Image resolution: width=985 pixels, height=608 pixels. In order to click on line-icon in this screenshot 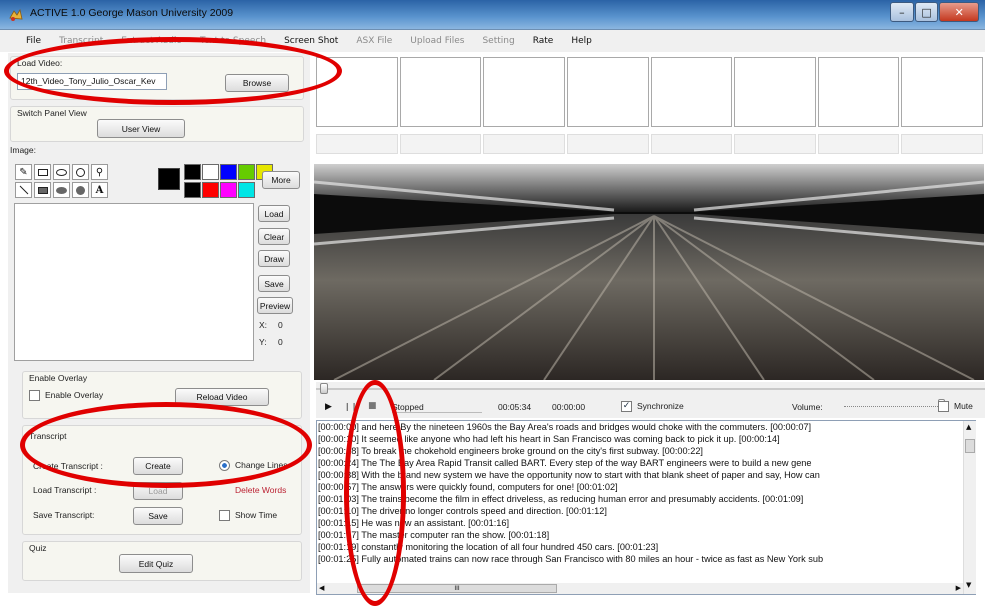, I will do `click(23, 190)`.